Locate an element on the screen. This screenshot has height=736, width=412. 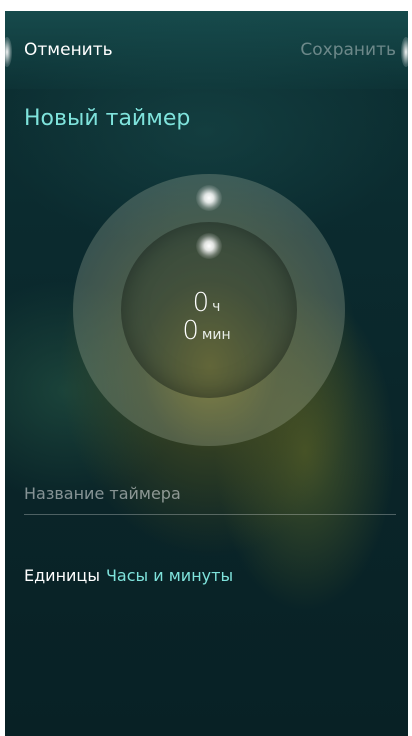
hours-unit: ч is located at coordinates (216, 307).